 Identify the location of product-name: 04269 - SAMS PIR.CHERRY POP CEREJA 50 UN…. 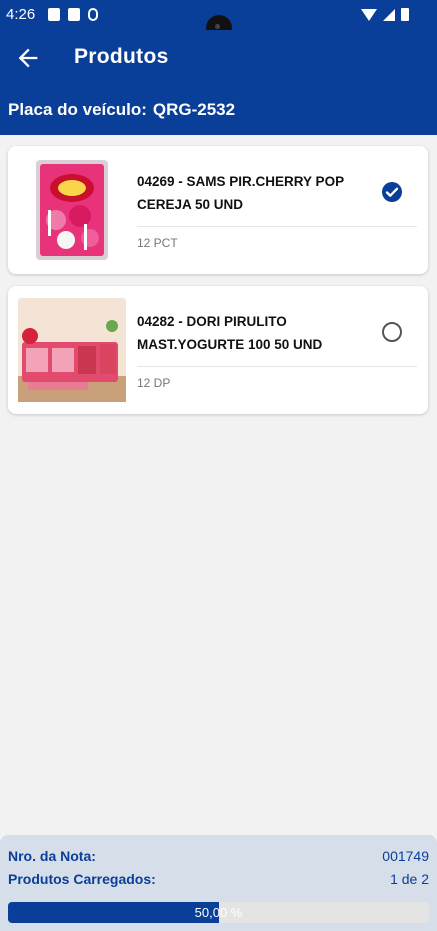
(240, 193).